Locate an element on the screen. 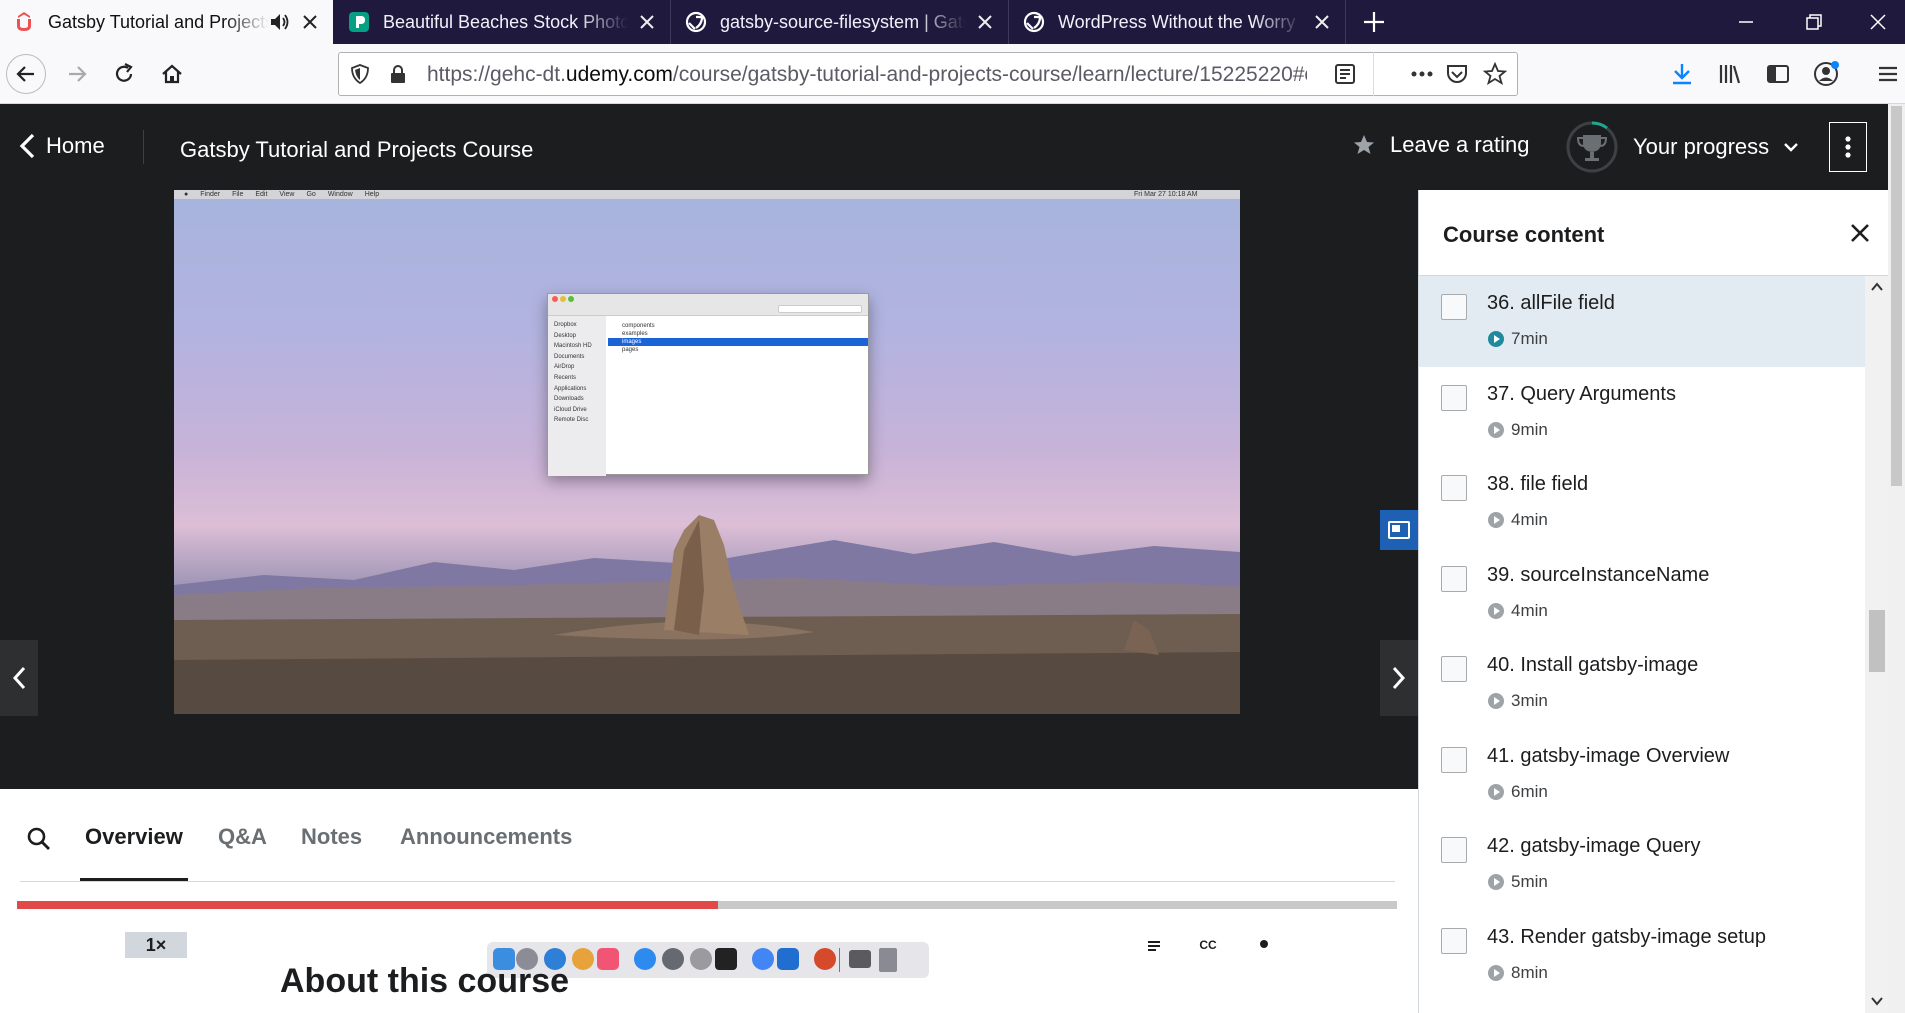  progress-label: Your progress is located at coordinates (1701, 146).